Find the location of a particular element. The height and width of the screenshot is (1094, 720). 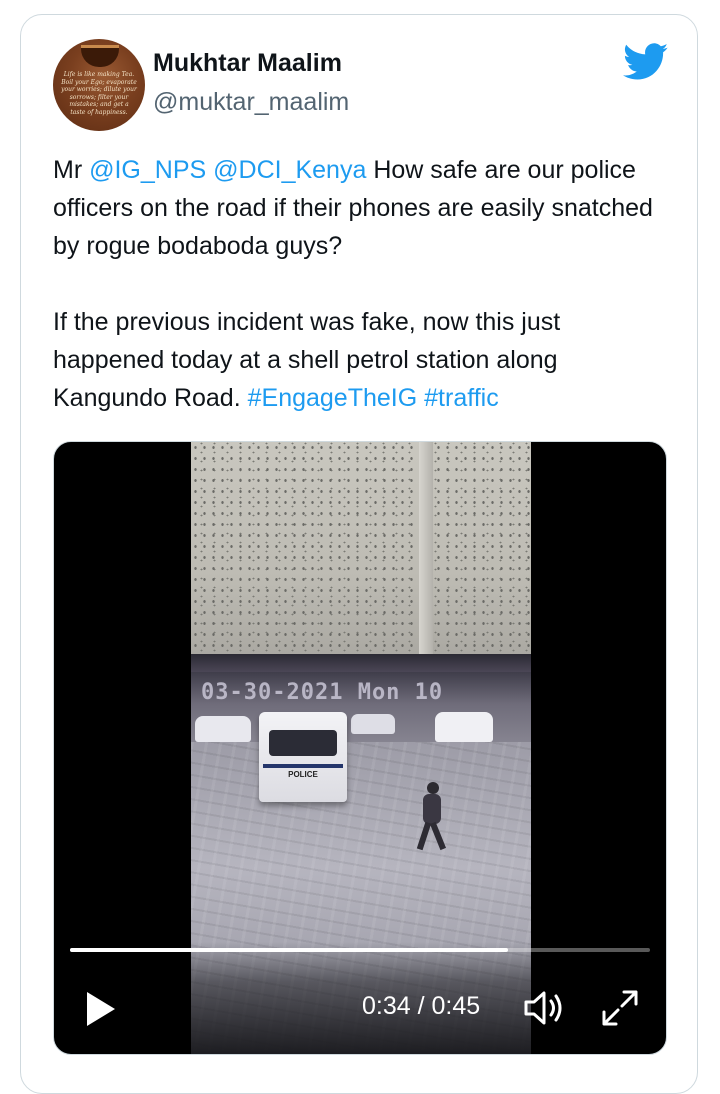

ceiling-beam is located at coordinates (426, 556).